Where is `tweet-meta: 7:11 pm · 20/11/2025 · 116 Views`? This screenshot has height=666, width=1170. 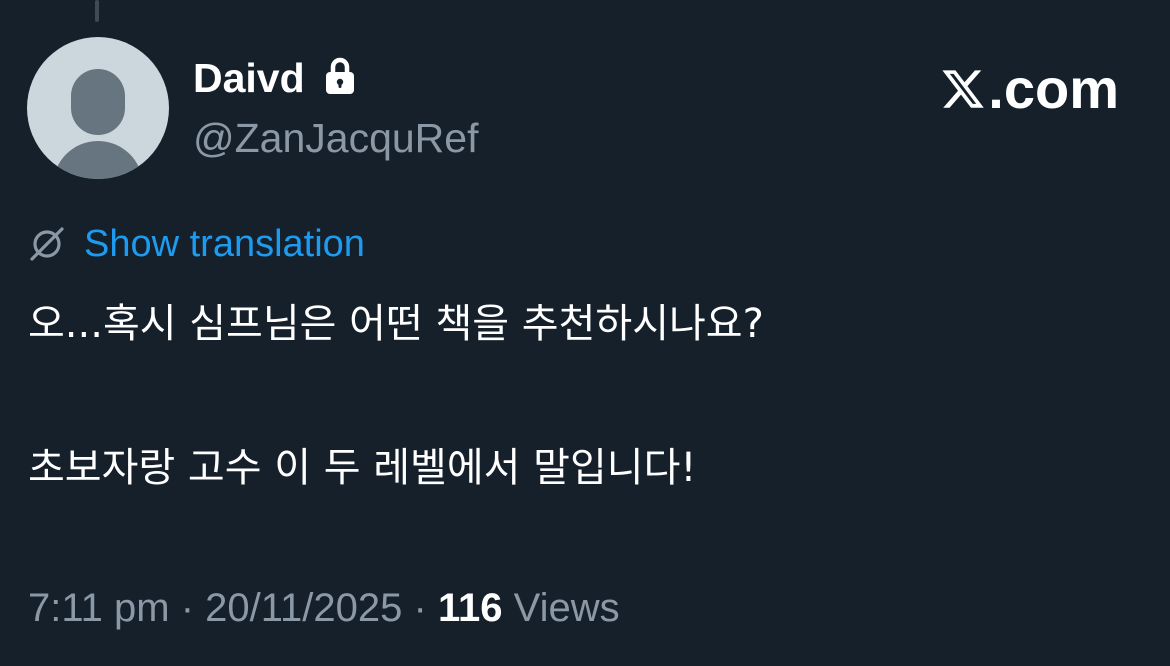
tweet-meta: 7:11 pm · 20/11/2025 · 116 Views is located at coordinates (324, 608).